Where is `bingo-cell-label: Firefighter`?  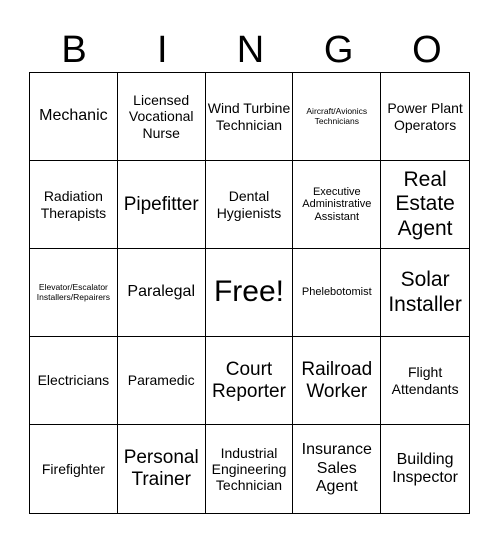
bingo-cell-label: Firefighter is located at coordinates (73, 468).